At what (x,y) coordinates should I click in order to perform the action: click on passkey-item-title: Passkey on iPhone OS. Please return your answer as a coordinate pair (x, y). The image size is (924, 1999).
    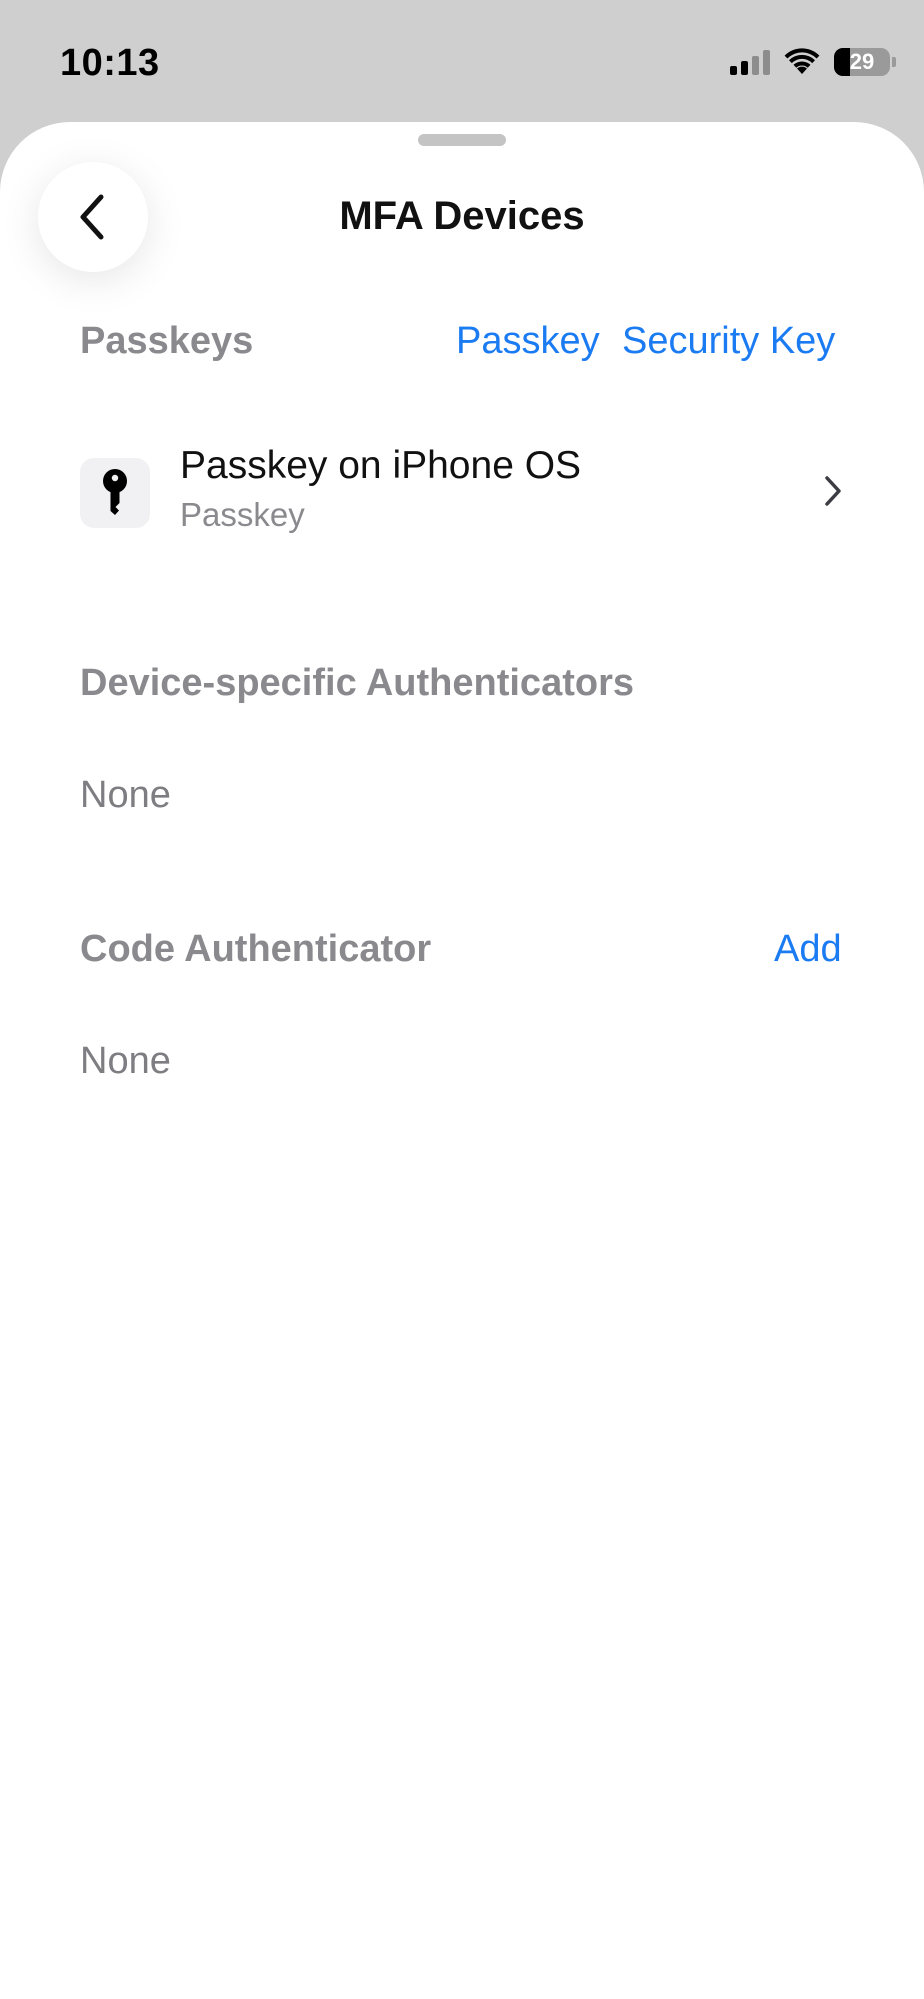
    Looking at the image, I should click on (381, 465).